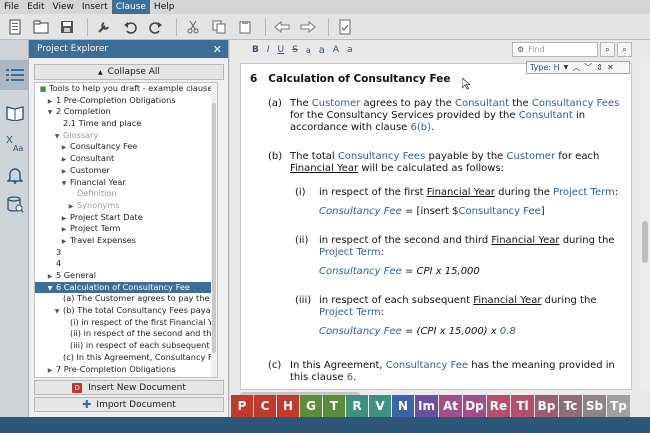 The height and width of the screenshot is (433, 650). I want to click on underline-button: U, so click(281, 50).